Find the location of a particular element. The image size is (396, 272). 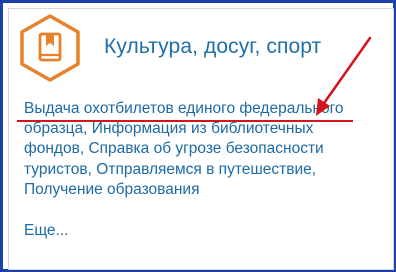

card-title: Культура, досуг, спорт is located at coordinates (212, 47).